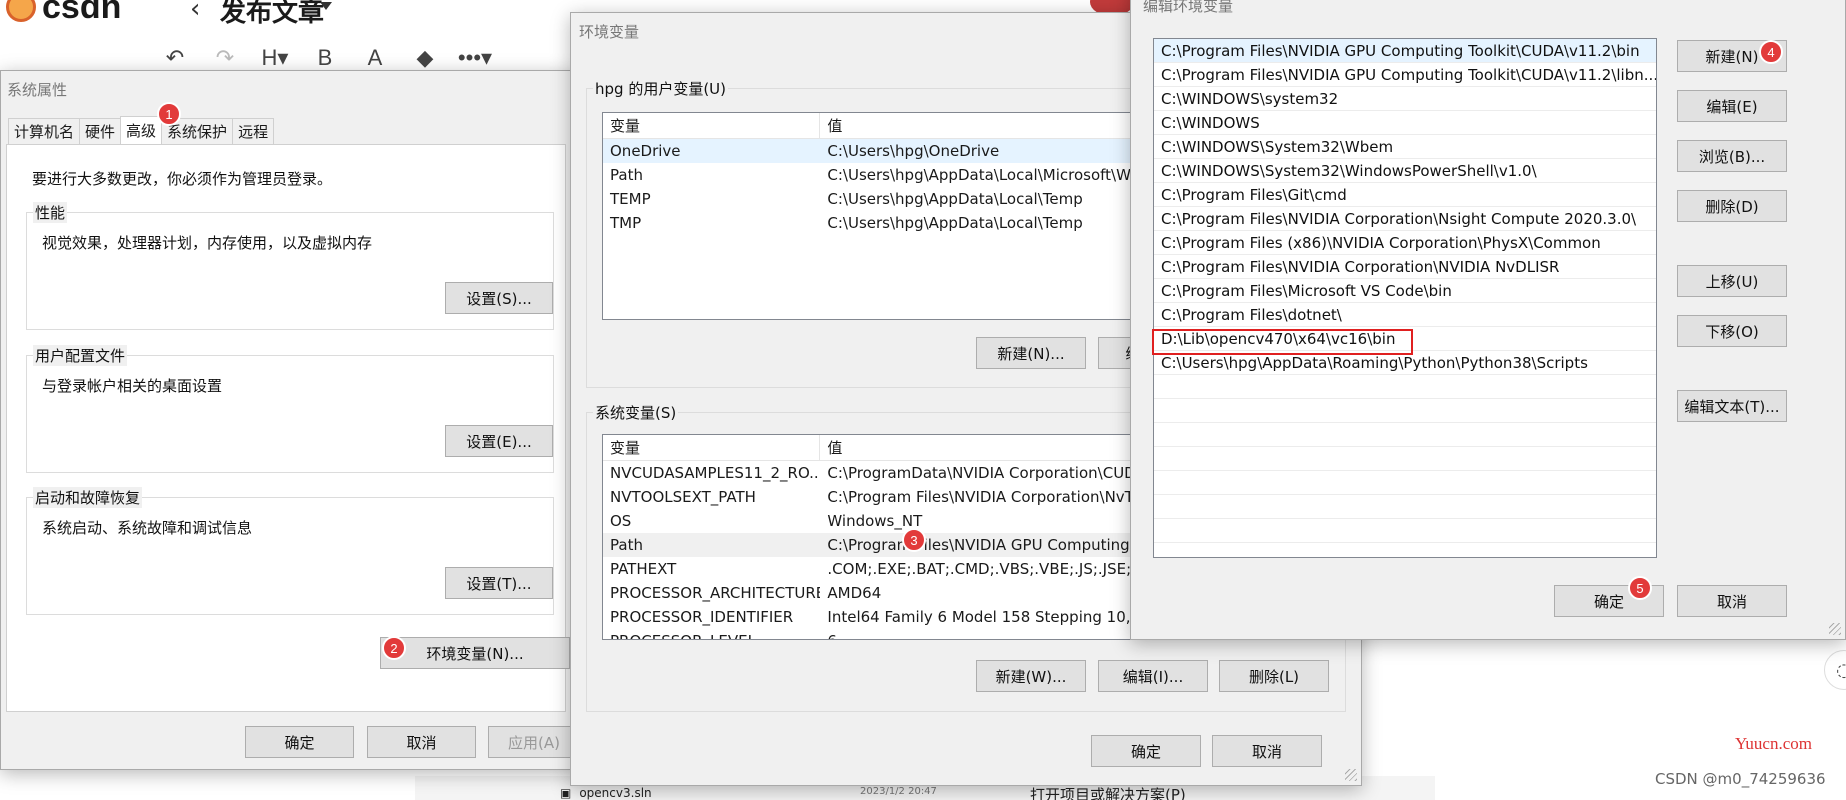 This screenshot has height=800, width=1846. Describe the element at coordinates (566, 793) in the screenshot. I see `solution-file-icon: ▣` at that location.